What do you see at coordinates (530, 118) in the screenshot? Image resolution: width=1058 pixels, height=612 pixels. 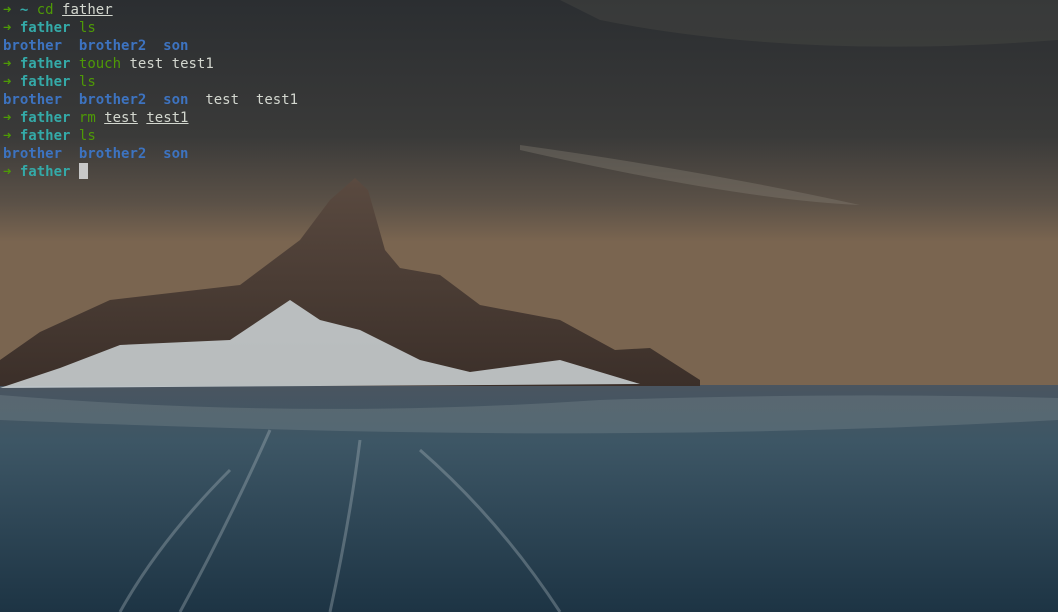 I see `prompt-line: ➜ father rm test test1` at bounding box center [530, 118].